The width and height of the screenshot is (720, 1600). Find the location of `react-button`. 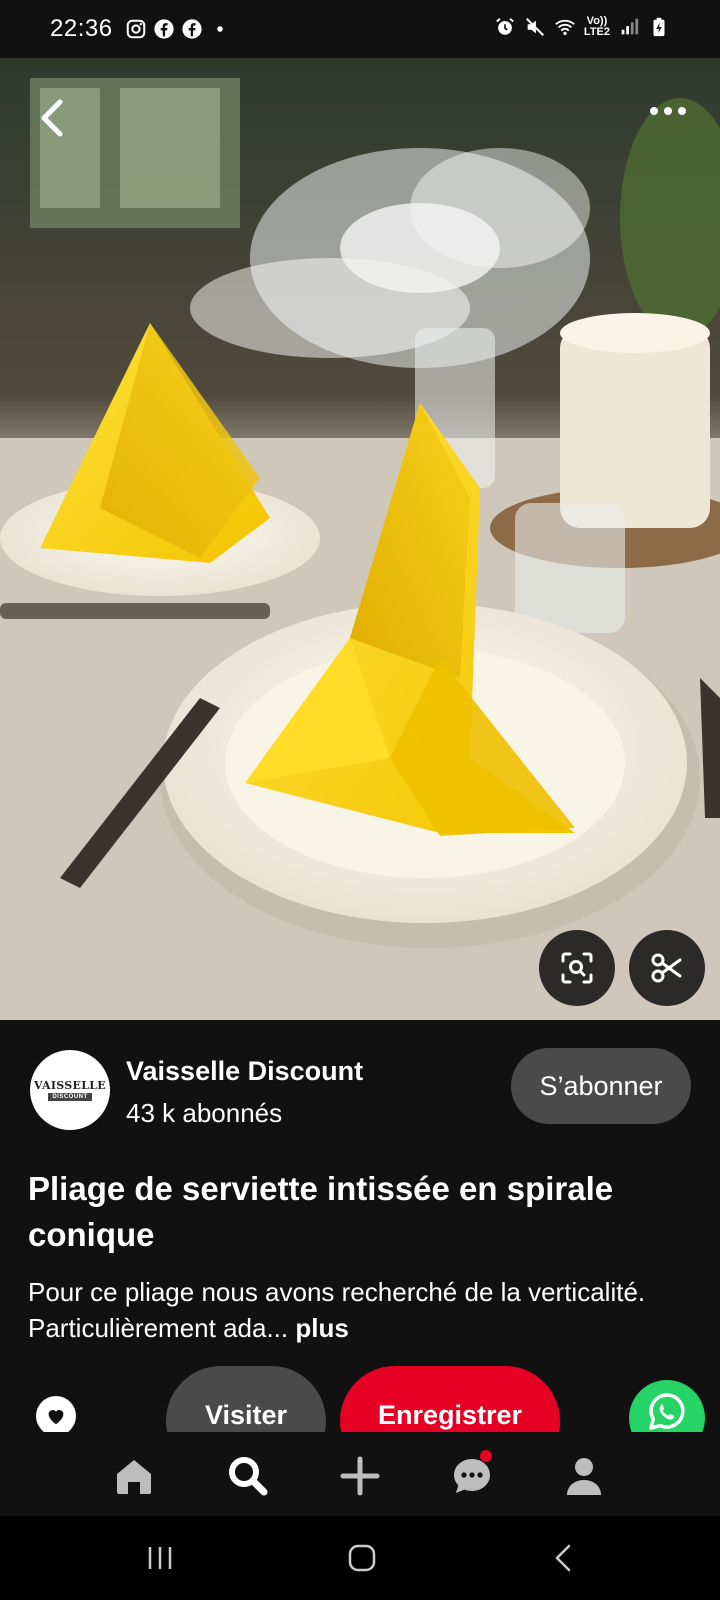

react-button is located at coordinates (56, 1414).